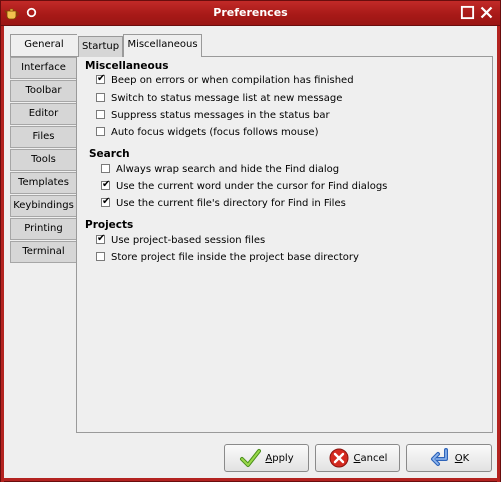 Image resolution: width=501 pixels, height=482 pixels. What do you see at coordinates (109, 225) in the screenshot?
I see `section-title-projects: Projects` at bounding box center [109, 225].